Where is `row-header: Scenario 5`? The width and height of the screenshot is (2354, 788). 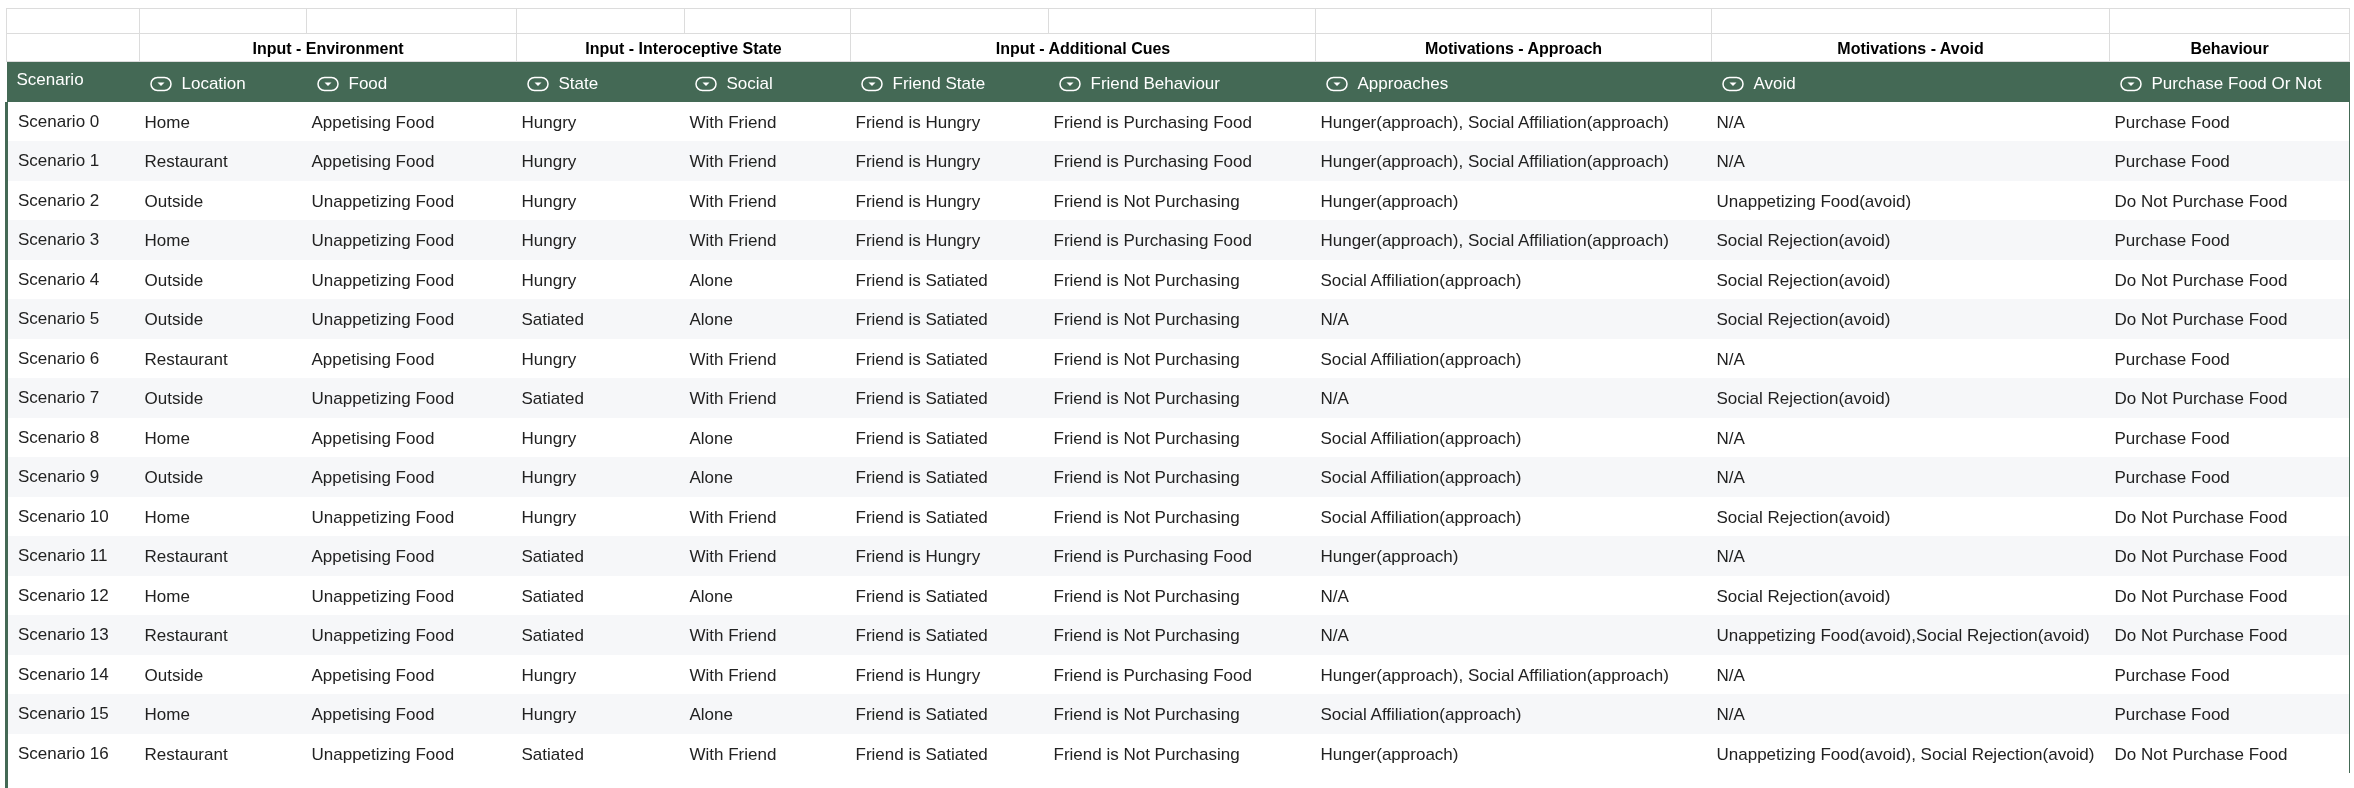
row-header: Scenario 5 is located at coordinates (59, 318).